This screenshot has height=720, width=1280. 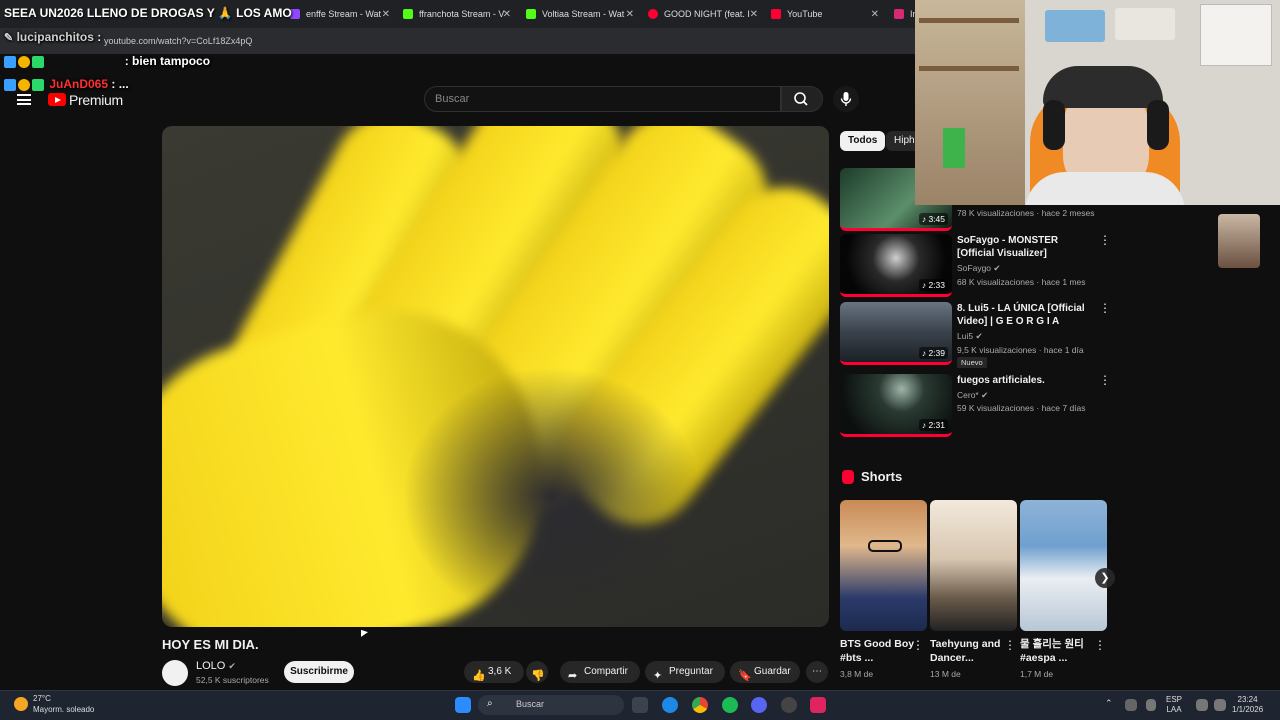 What do you see at coordinates (463, 705) in the screenshot?
I see `windows-start-icon` at bounding box center [463, 705].